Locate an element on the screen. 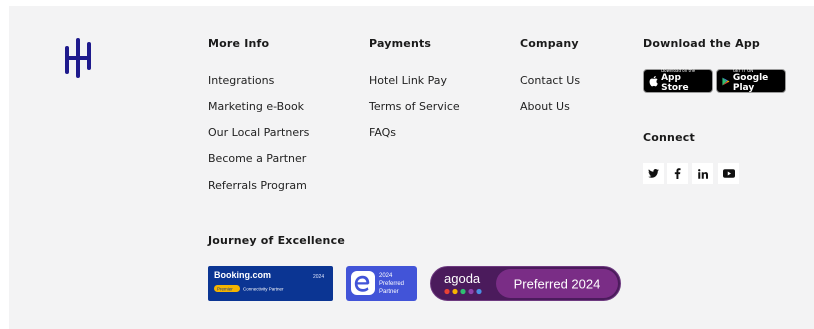  link-contact-us: Contact Us is located at coordinates (550, 80).